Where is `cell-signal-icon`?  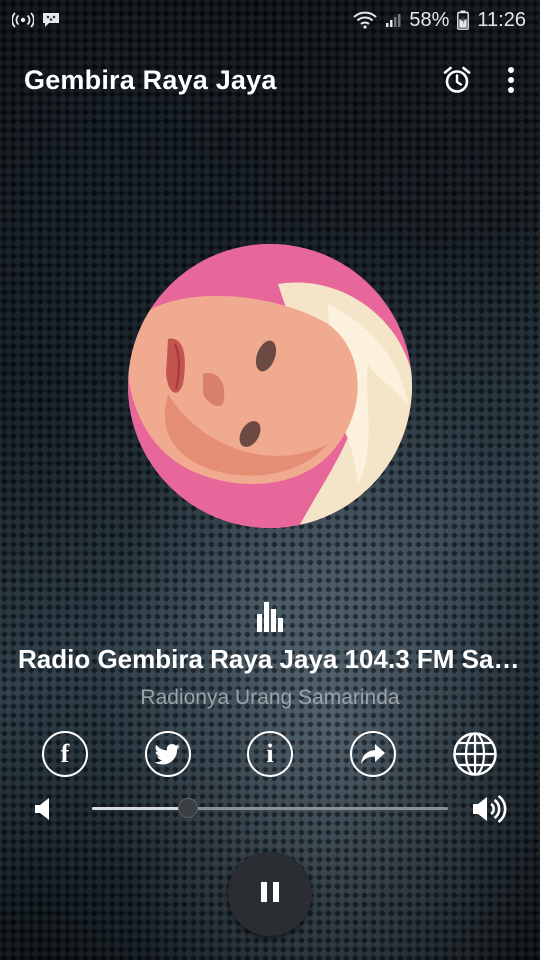
cell-signal-icon is located at coordinates (393, 20).